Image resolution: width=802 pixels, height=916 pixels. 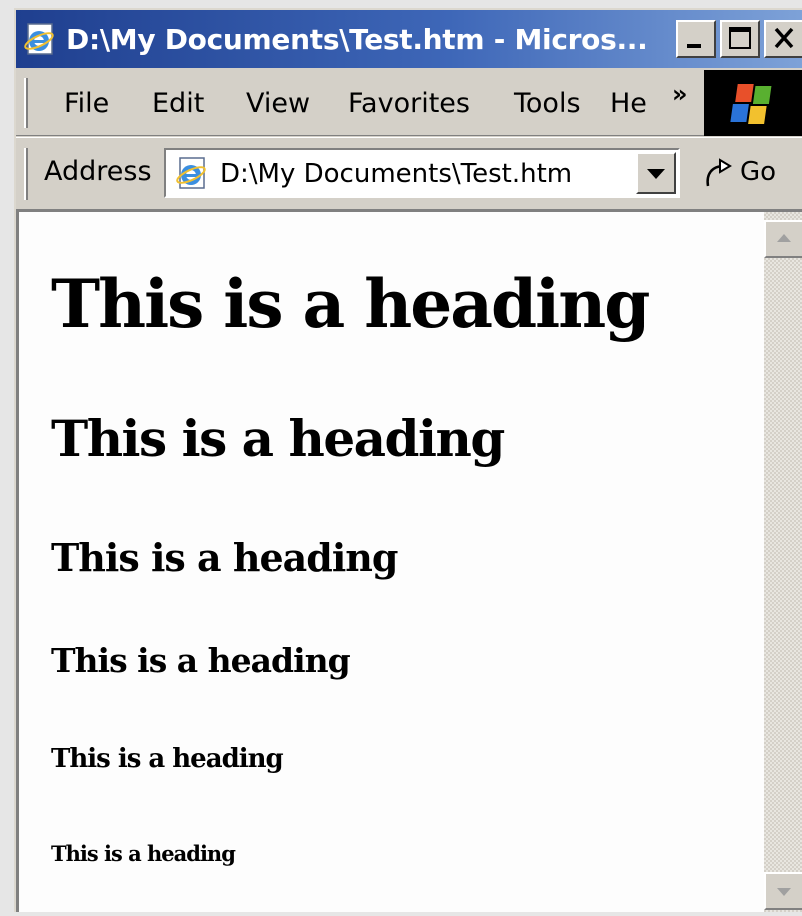 I want to click on go-label: Go, so click(x=758, y=172).